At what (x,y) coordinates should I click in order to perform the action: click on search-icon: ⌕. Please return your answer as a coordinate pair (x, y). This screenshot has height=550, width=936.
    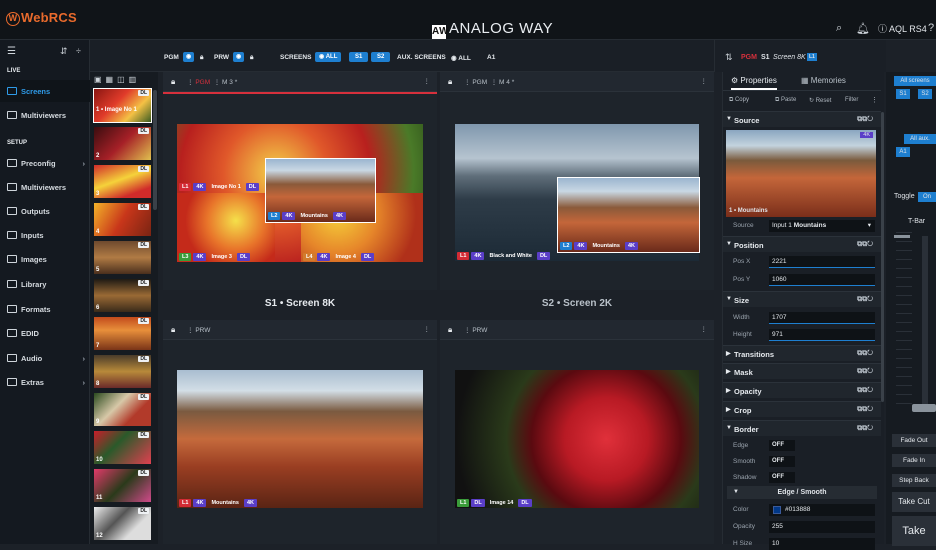
    Looking at the image, I should click on (839, 28).